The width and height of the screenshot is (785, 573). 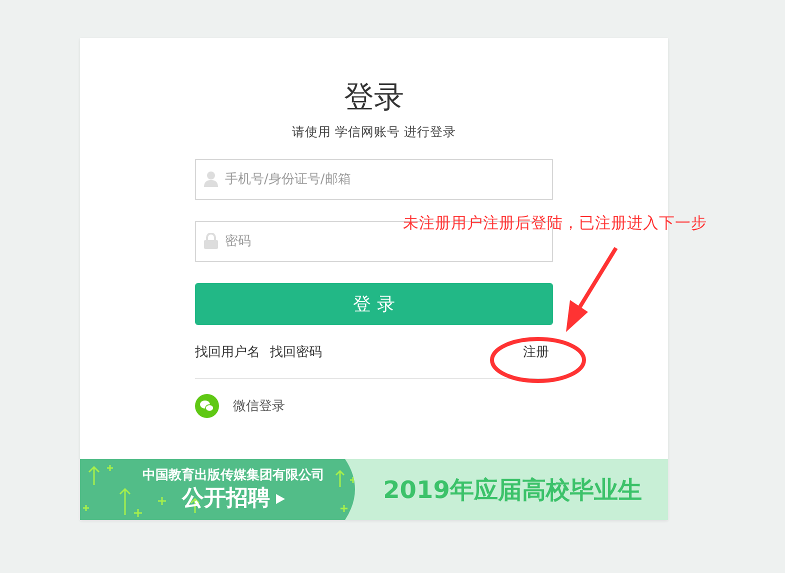 I want to click on play-icon, so click(x=280, y=499).